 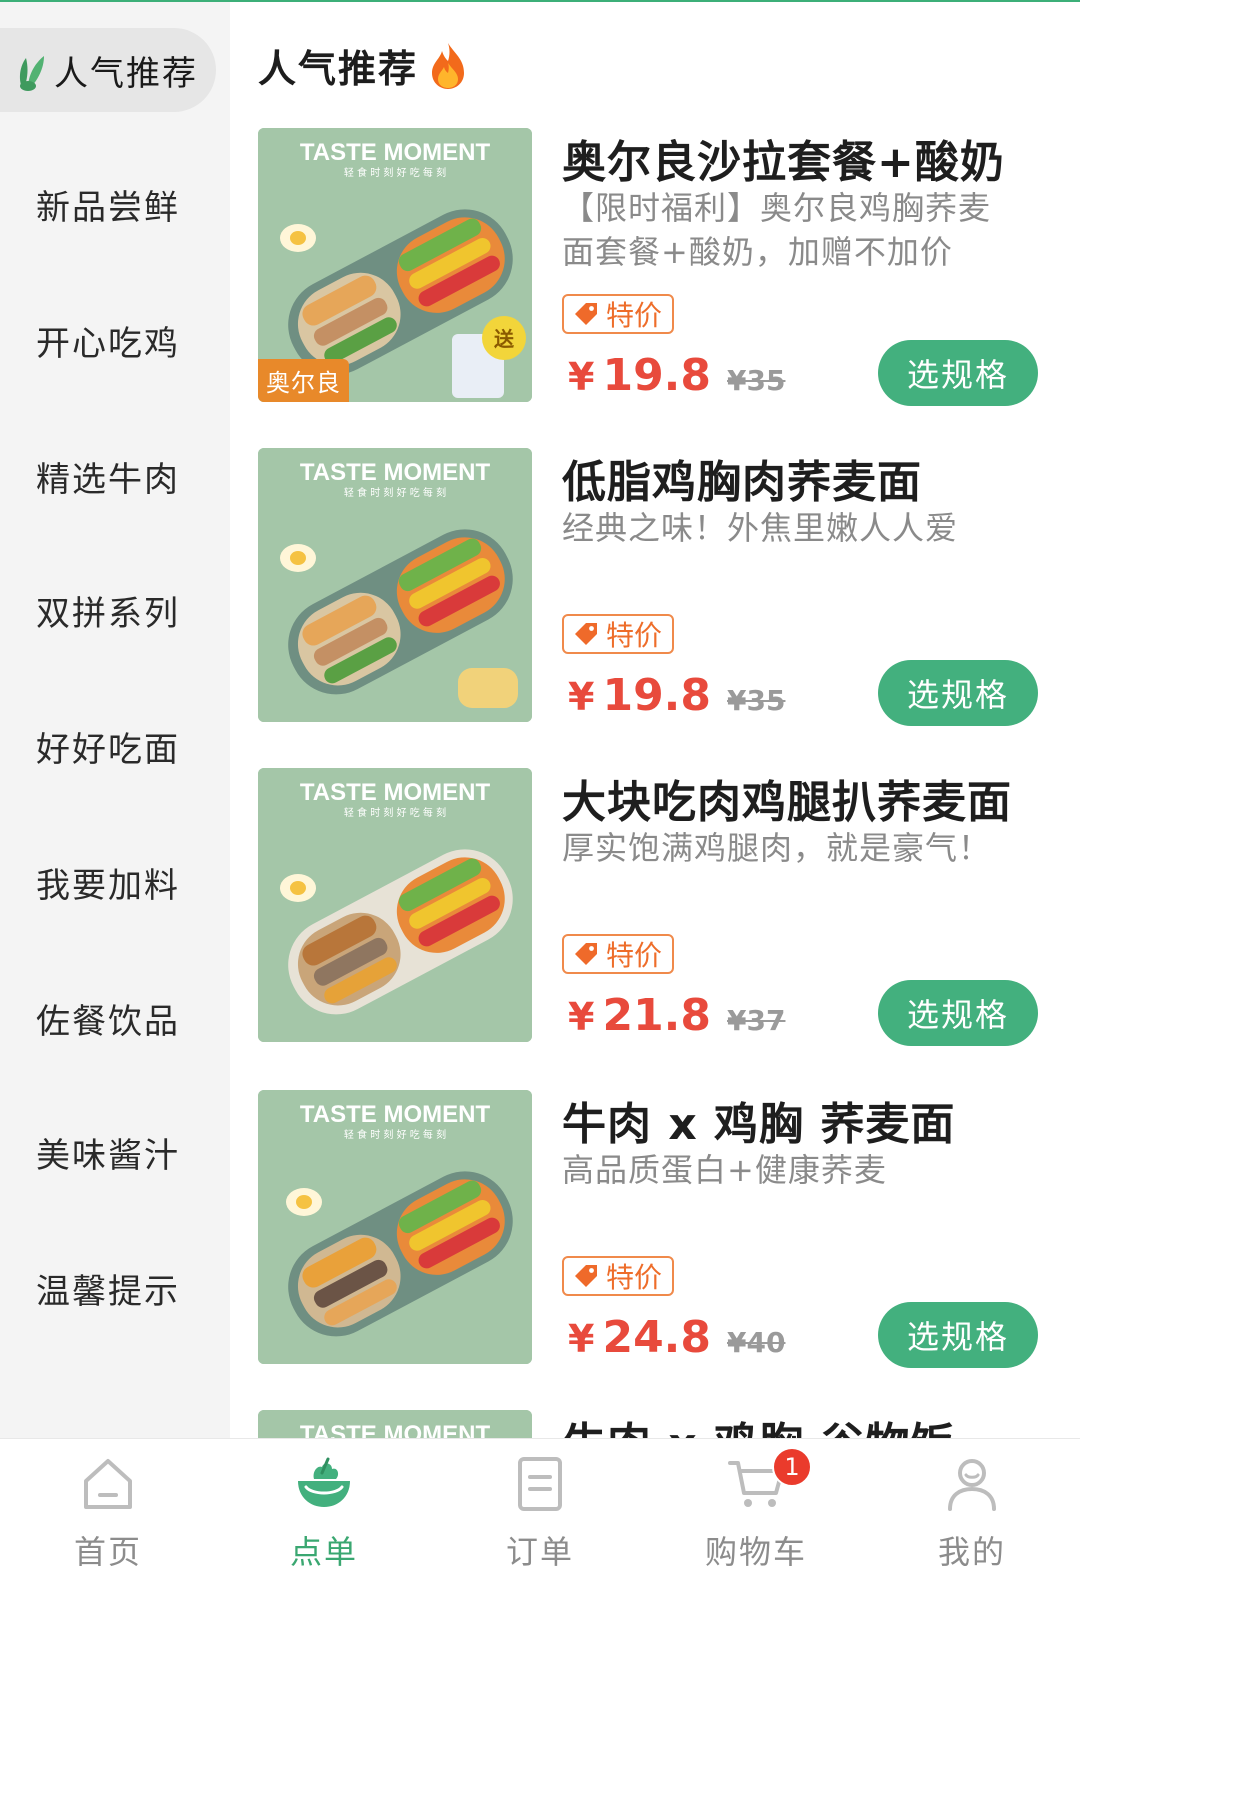 I want to click on sidebar-item-label: 美味酱汁, so click(x=108, y=1155).